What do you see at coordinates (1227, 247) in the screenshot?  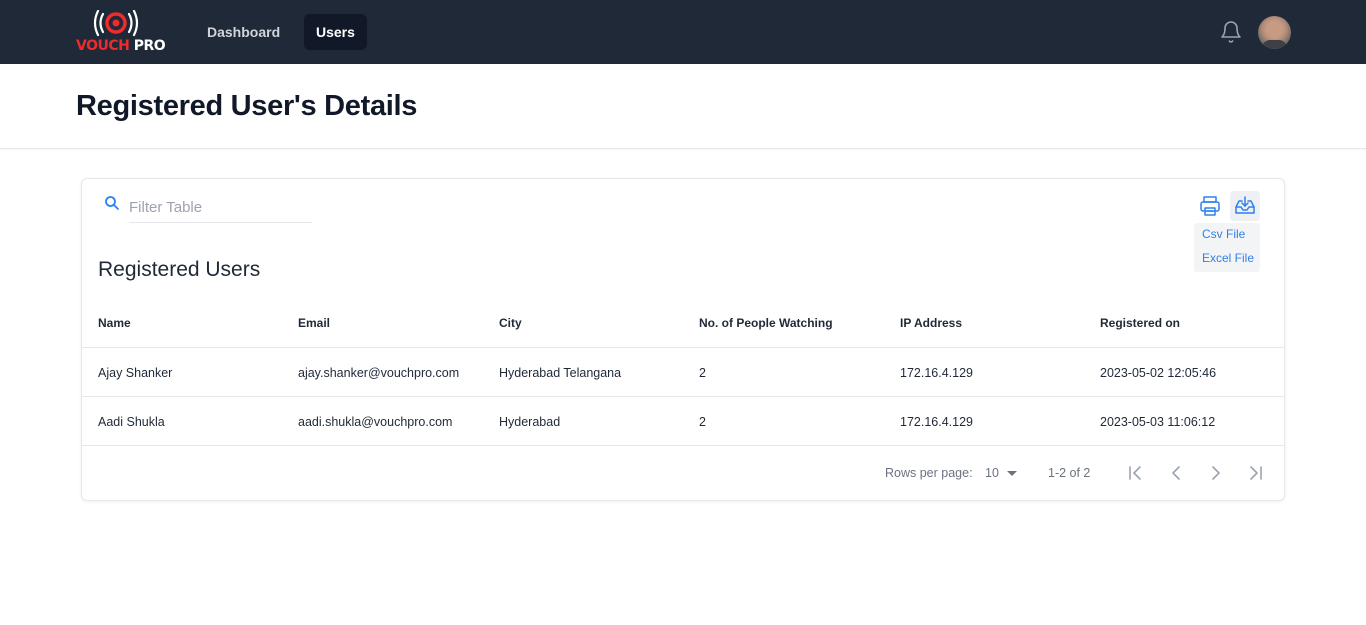 I see `export-menu: Csv File Excel File` at bounding box center [1227, 247].